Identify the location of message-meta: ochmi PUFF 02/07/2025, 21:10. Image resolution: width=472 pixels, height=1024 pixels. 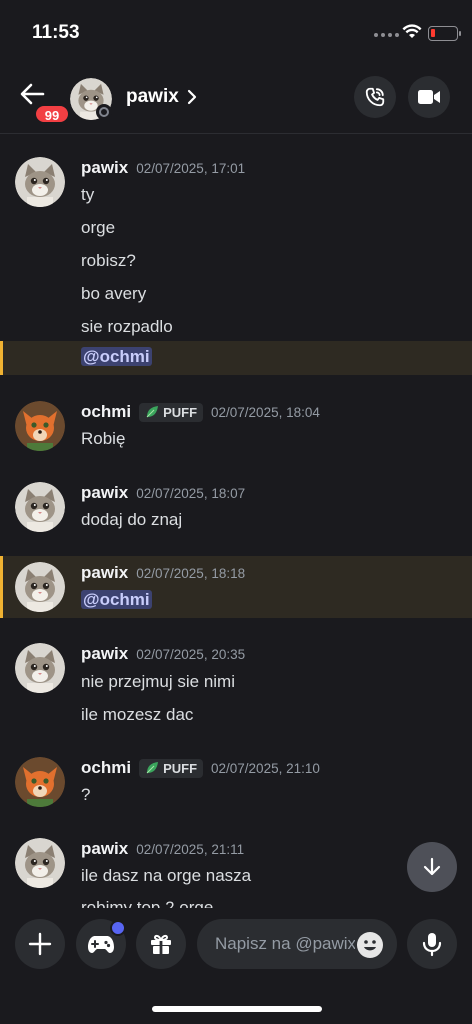
(200, 768).